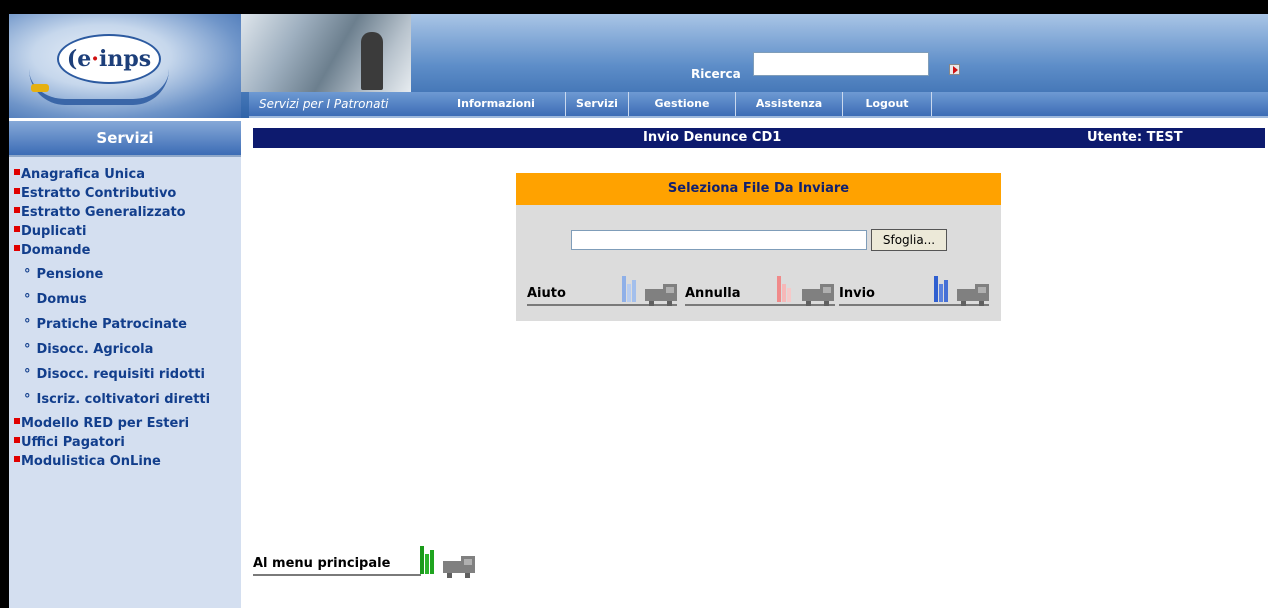  Describe the element at coordinates (105, 325) in the screenshot. I see `sidebar-subitem-pratiche-patrocinate: ° Pratiche Patrocinate` at that location.